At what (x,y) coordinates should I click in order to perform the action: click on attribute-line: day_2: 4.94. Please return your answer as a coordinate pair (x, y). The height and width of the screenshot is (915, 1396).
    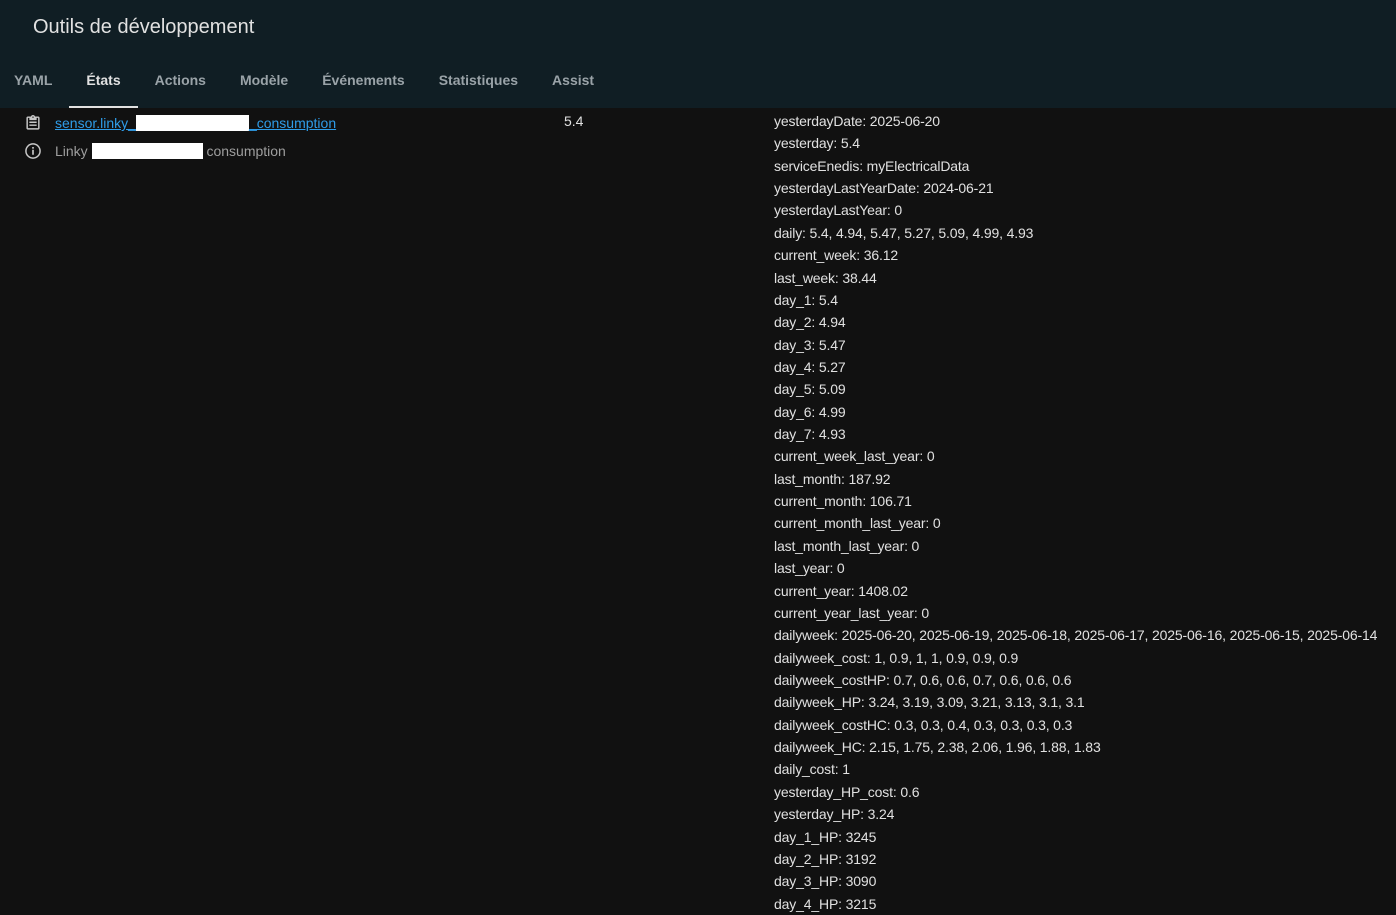
    Looking at the image, I should click on (810, 322).